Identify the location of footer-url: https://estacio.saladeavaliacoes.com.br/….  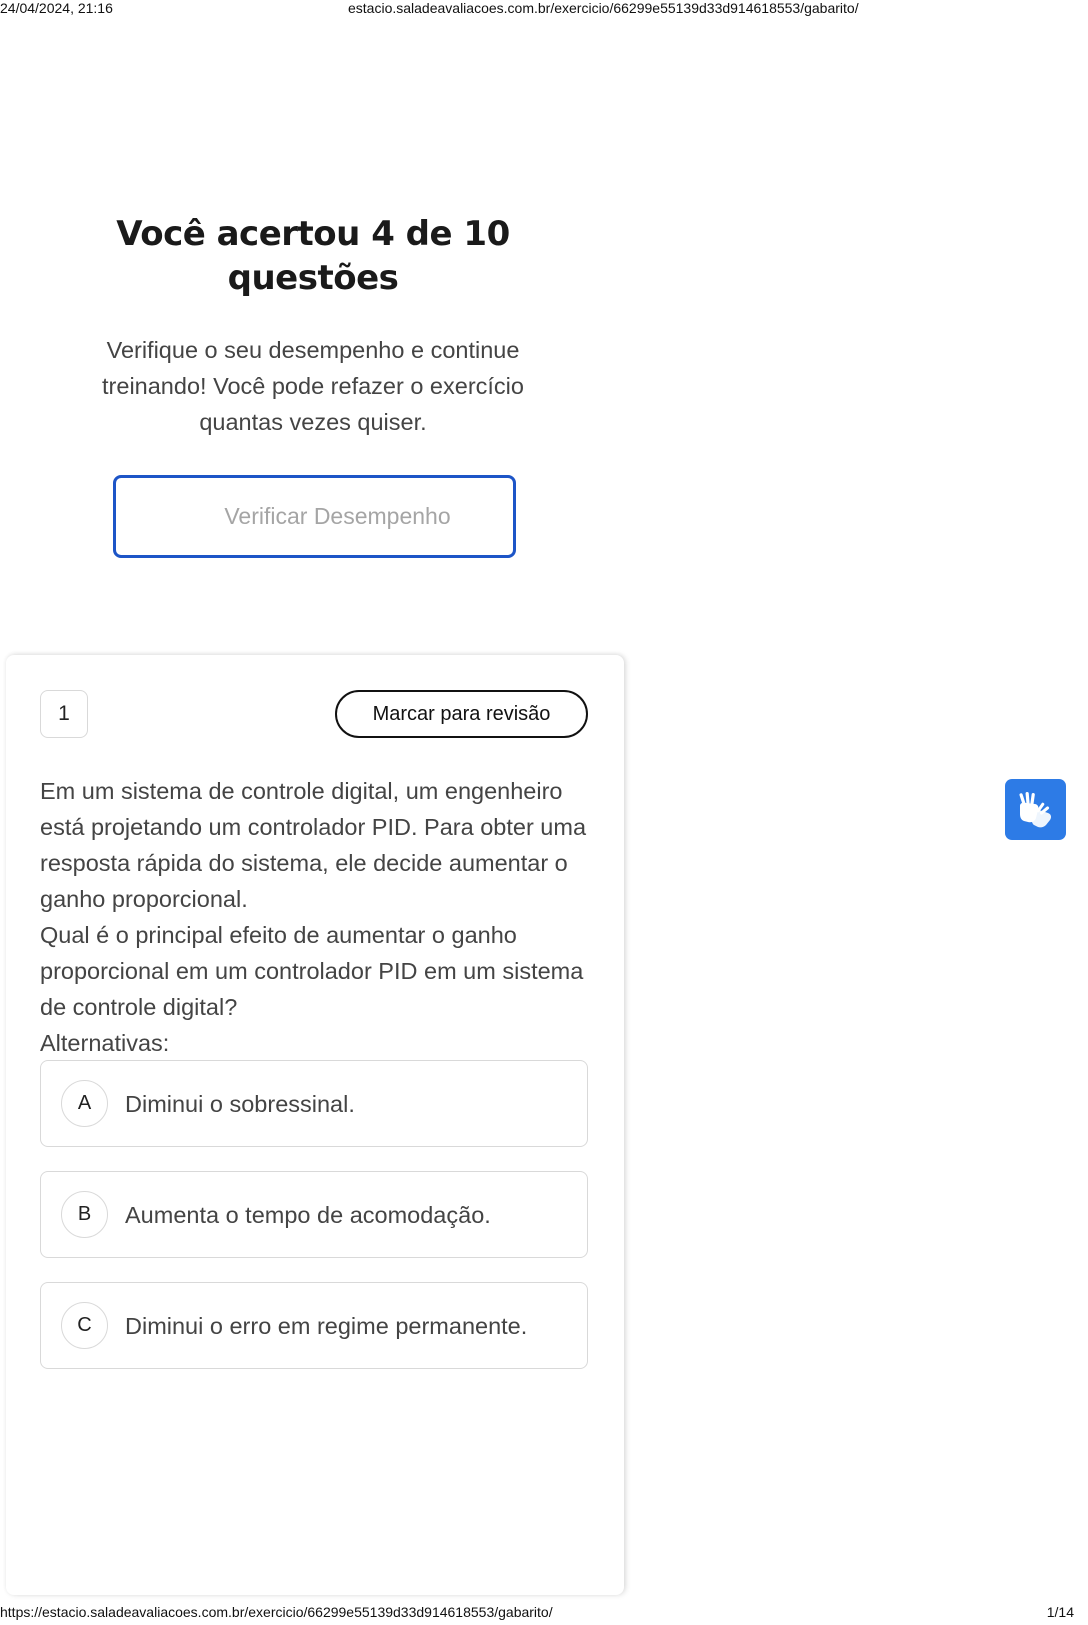
(276, 1612).